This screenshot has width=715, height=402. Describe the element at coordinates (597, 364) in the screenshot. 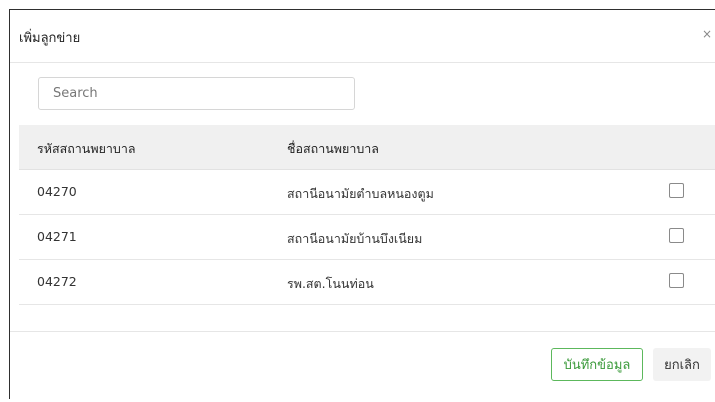

I see `save-button: บันทึกข้อมูล` at that location.